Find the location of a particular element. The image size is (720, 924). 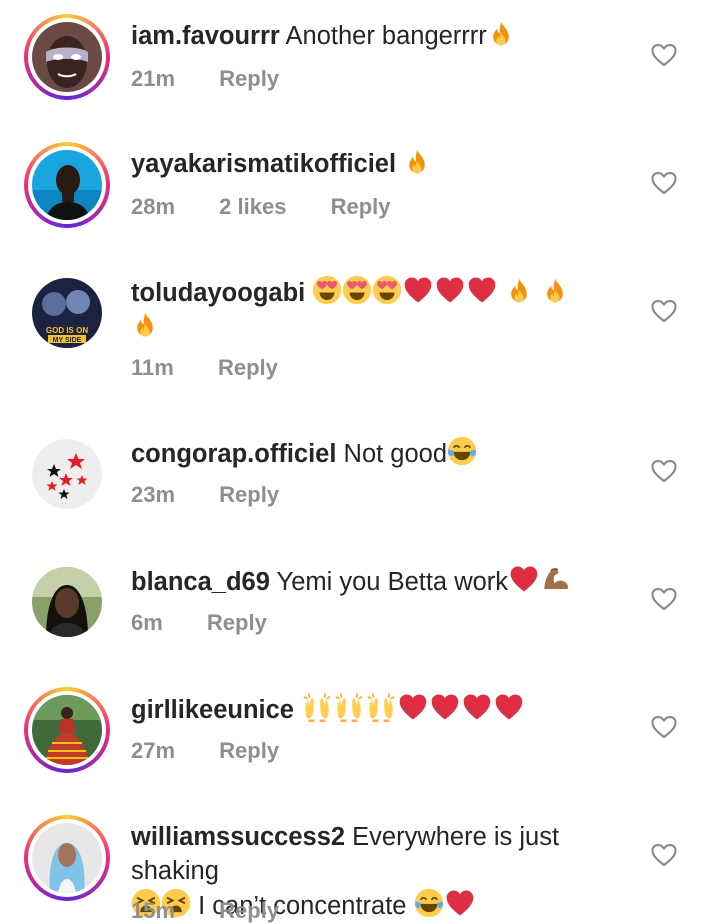

username: congorap.officiel is located at coordinates (233, 454).